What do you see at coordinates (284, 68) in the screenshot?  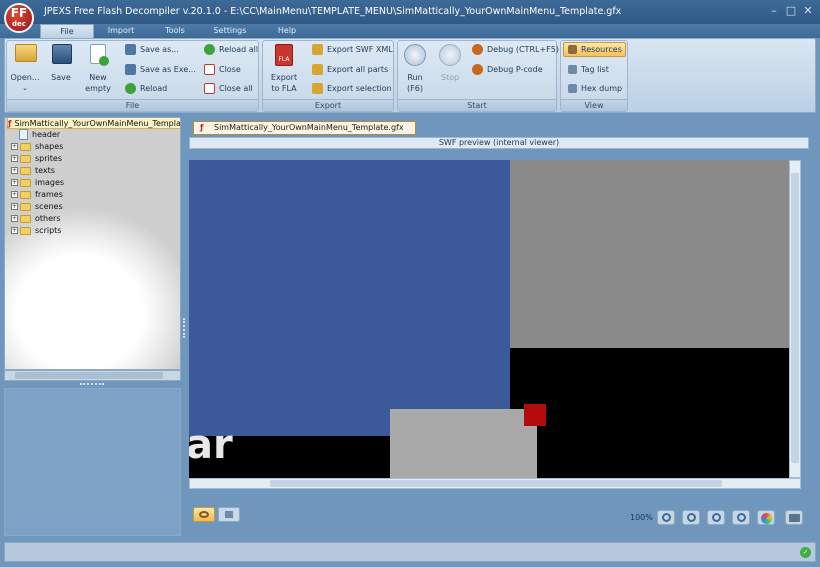 I see `export-fla-button: FLA Export to FLA` at bounding box center [284, 68].